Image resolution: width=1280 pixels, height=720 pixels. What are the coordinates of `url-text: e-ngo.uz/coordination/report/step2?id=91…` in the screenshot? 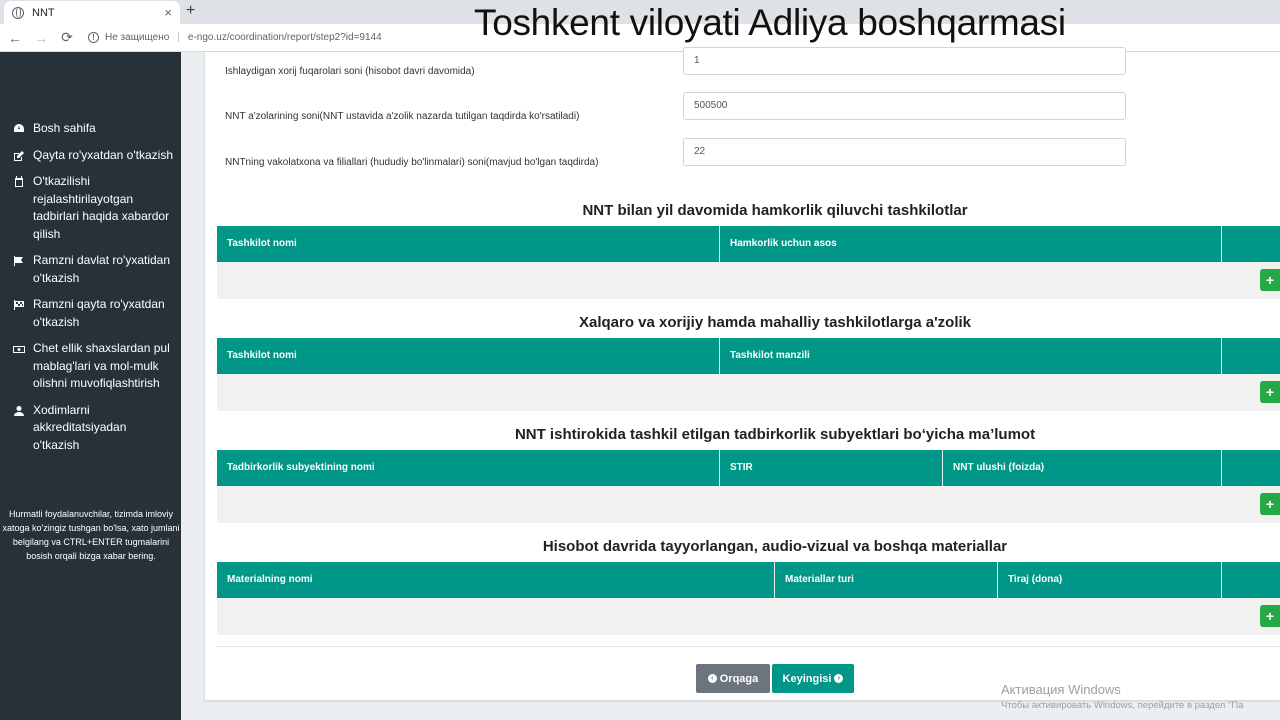 It's located at (284, 37).